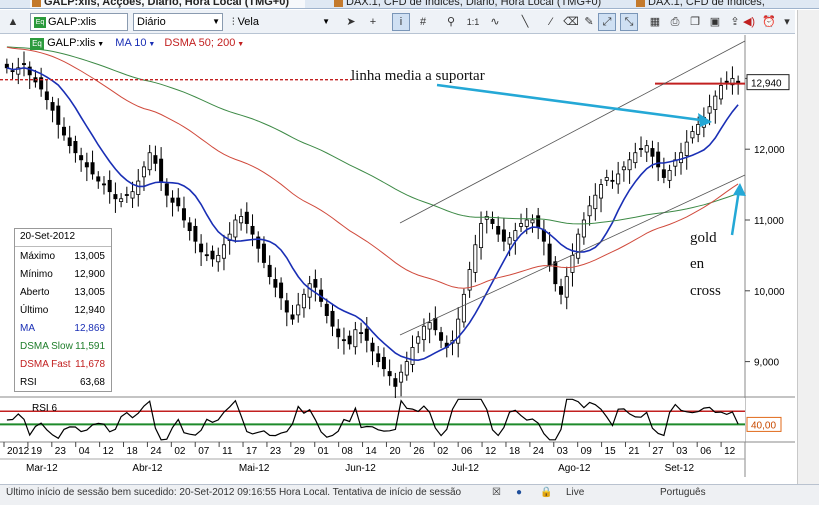 The image size is (819, 505). Describe the element at coordinates (682, 451) in the screenshot. I see `time-tick-label: 03` at that location.